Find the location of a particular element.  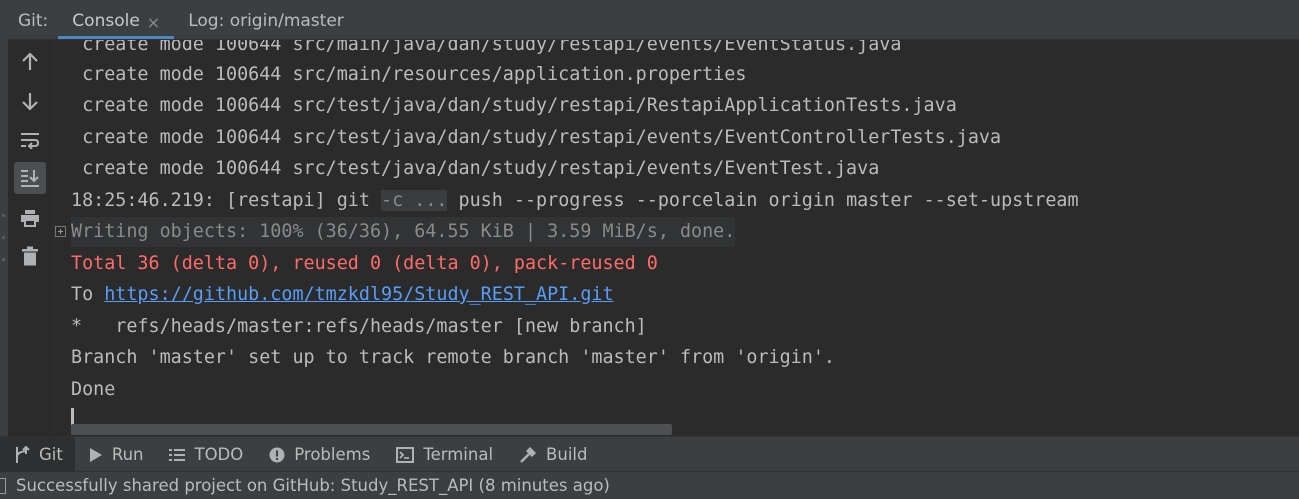

done-line: Done is located at coordinates (93, 389).